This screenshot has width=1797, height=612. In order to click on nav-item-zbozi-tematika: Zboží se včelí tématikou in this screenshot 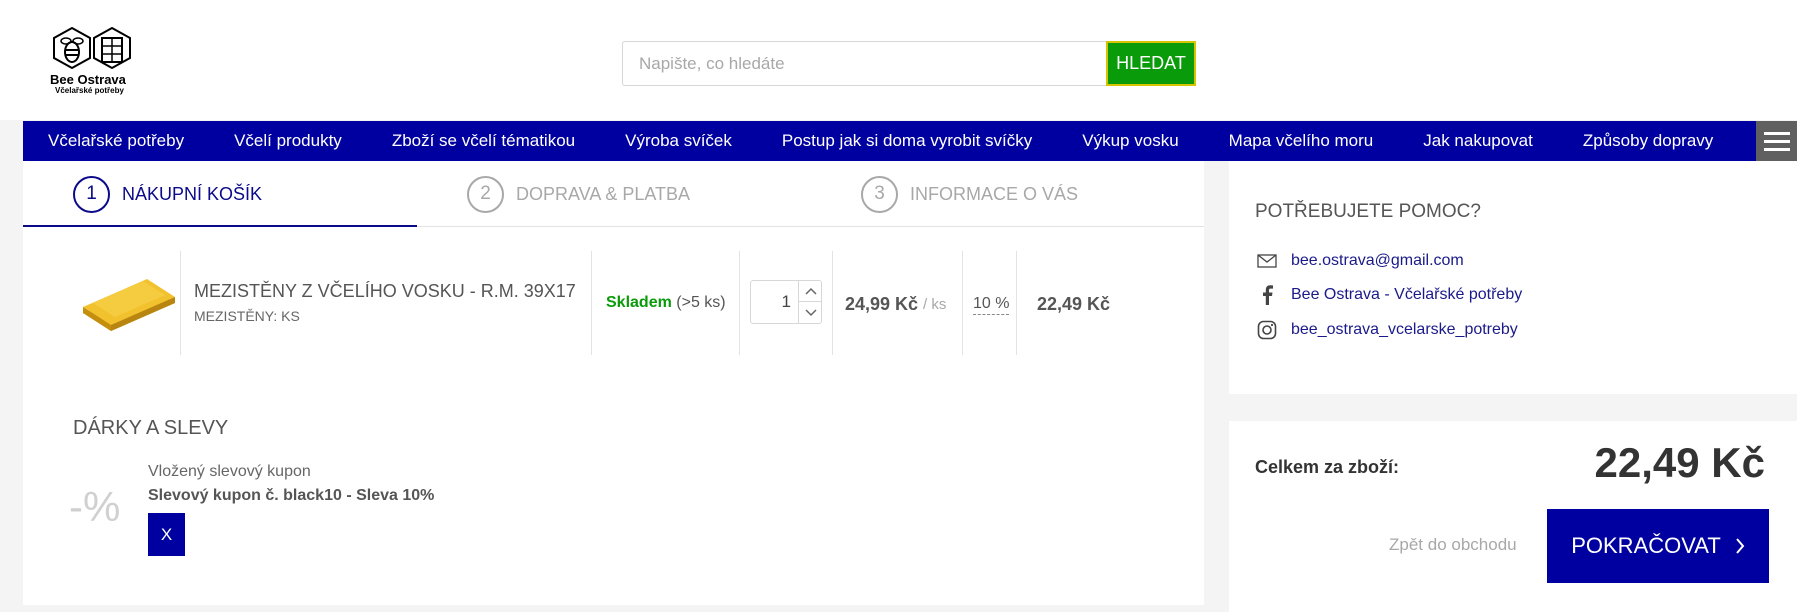, I will do `click(483, 141)`.